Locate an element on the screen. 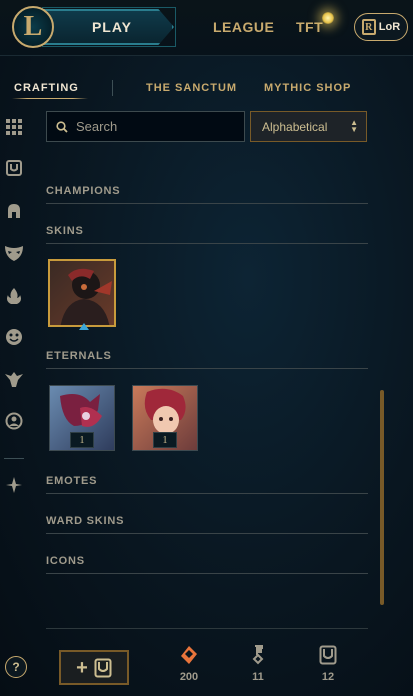  flame-icon is located at coordinates (14, 296).